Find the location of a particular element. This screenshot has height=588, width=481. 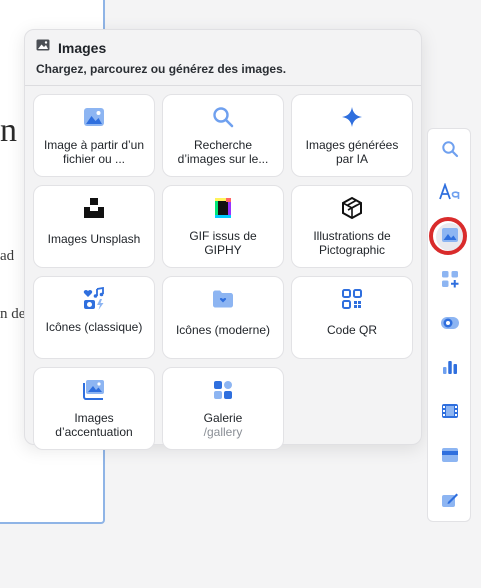

toolbar-chart-button is located at coordinates (450, 369).